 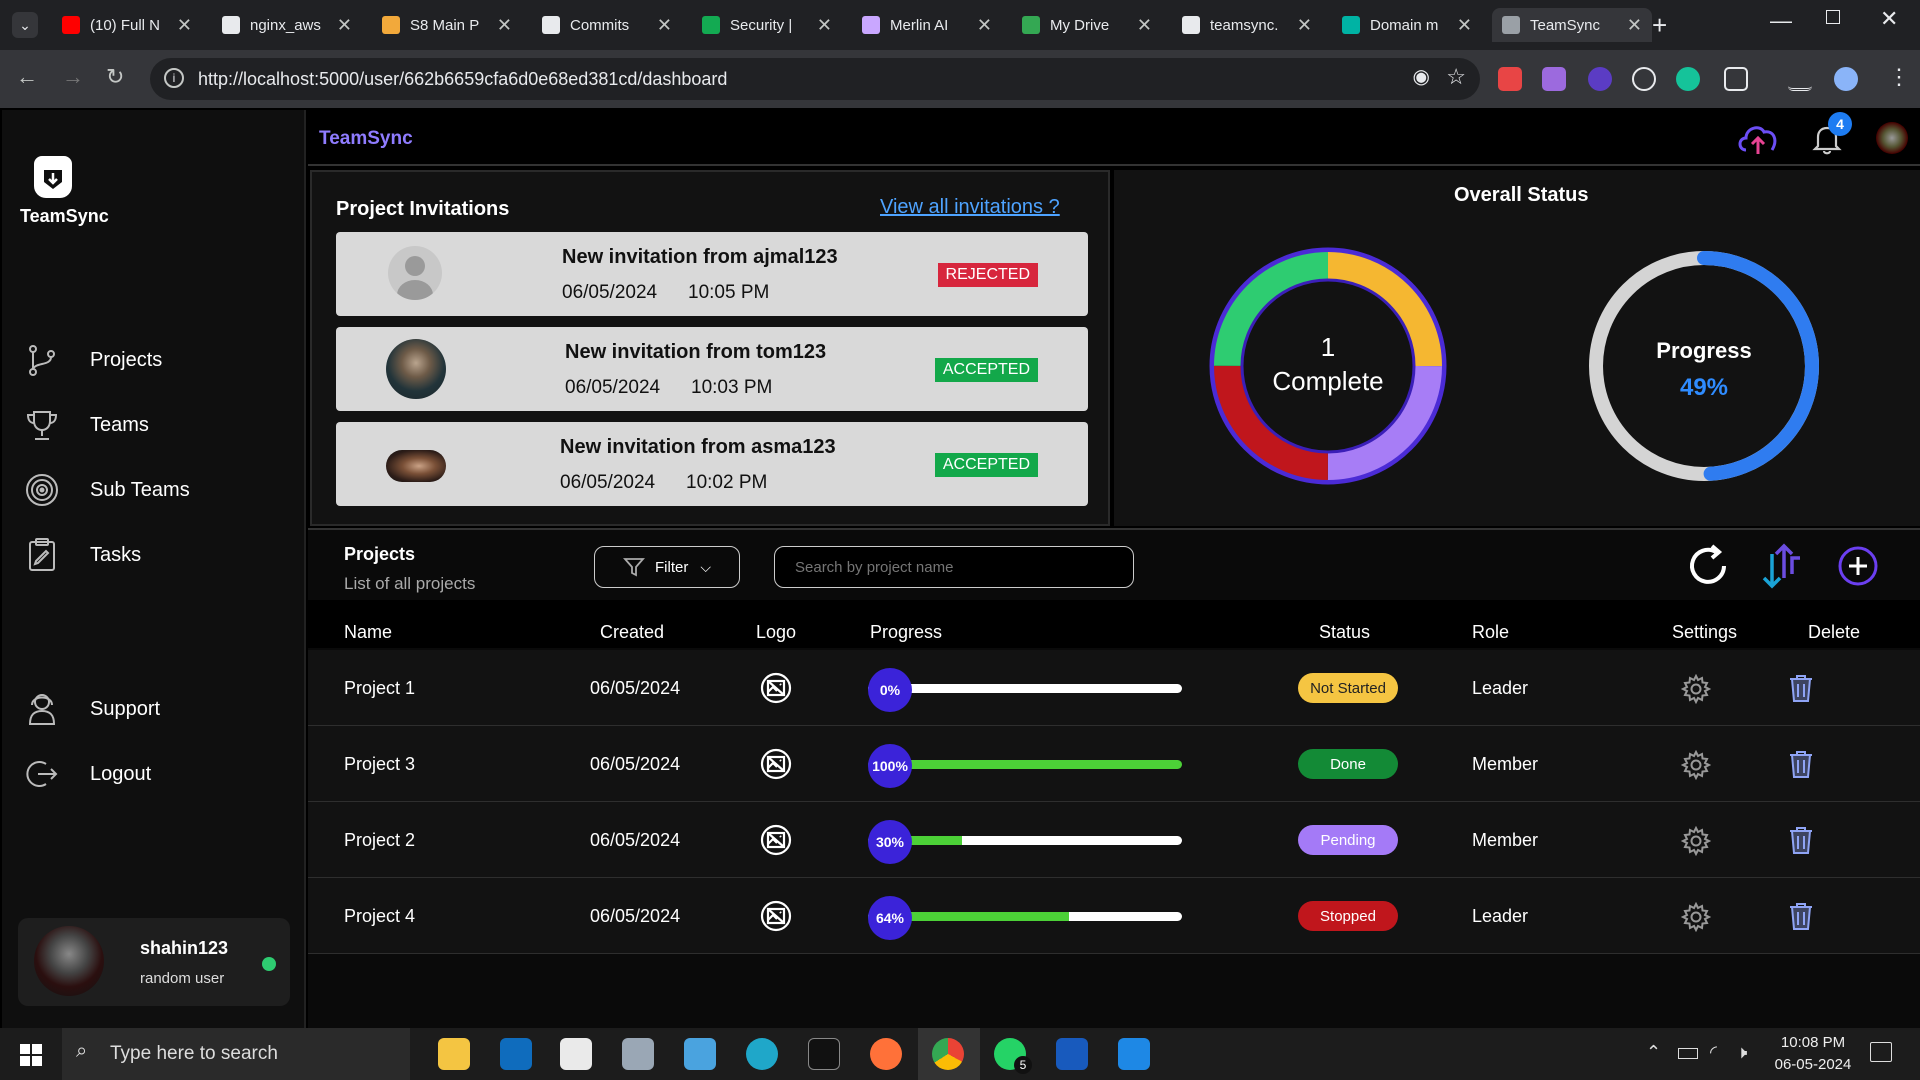 I want to click on wifi-icon: ◜, so click(x=1713, y=1052).